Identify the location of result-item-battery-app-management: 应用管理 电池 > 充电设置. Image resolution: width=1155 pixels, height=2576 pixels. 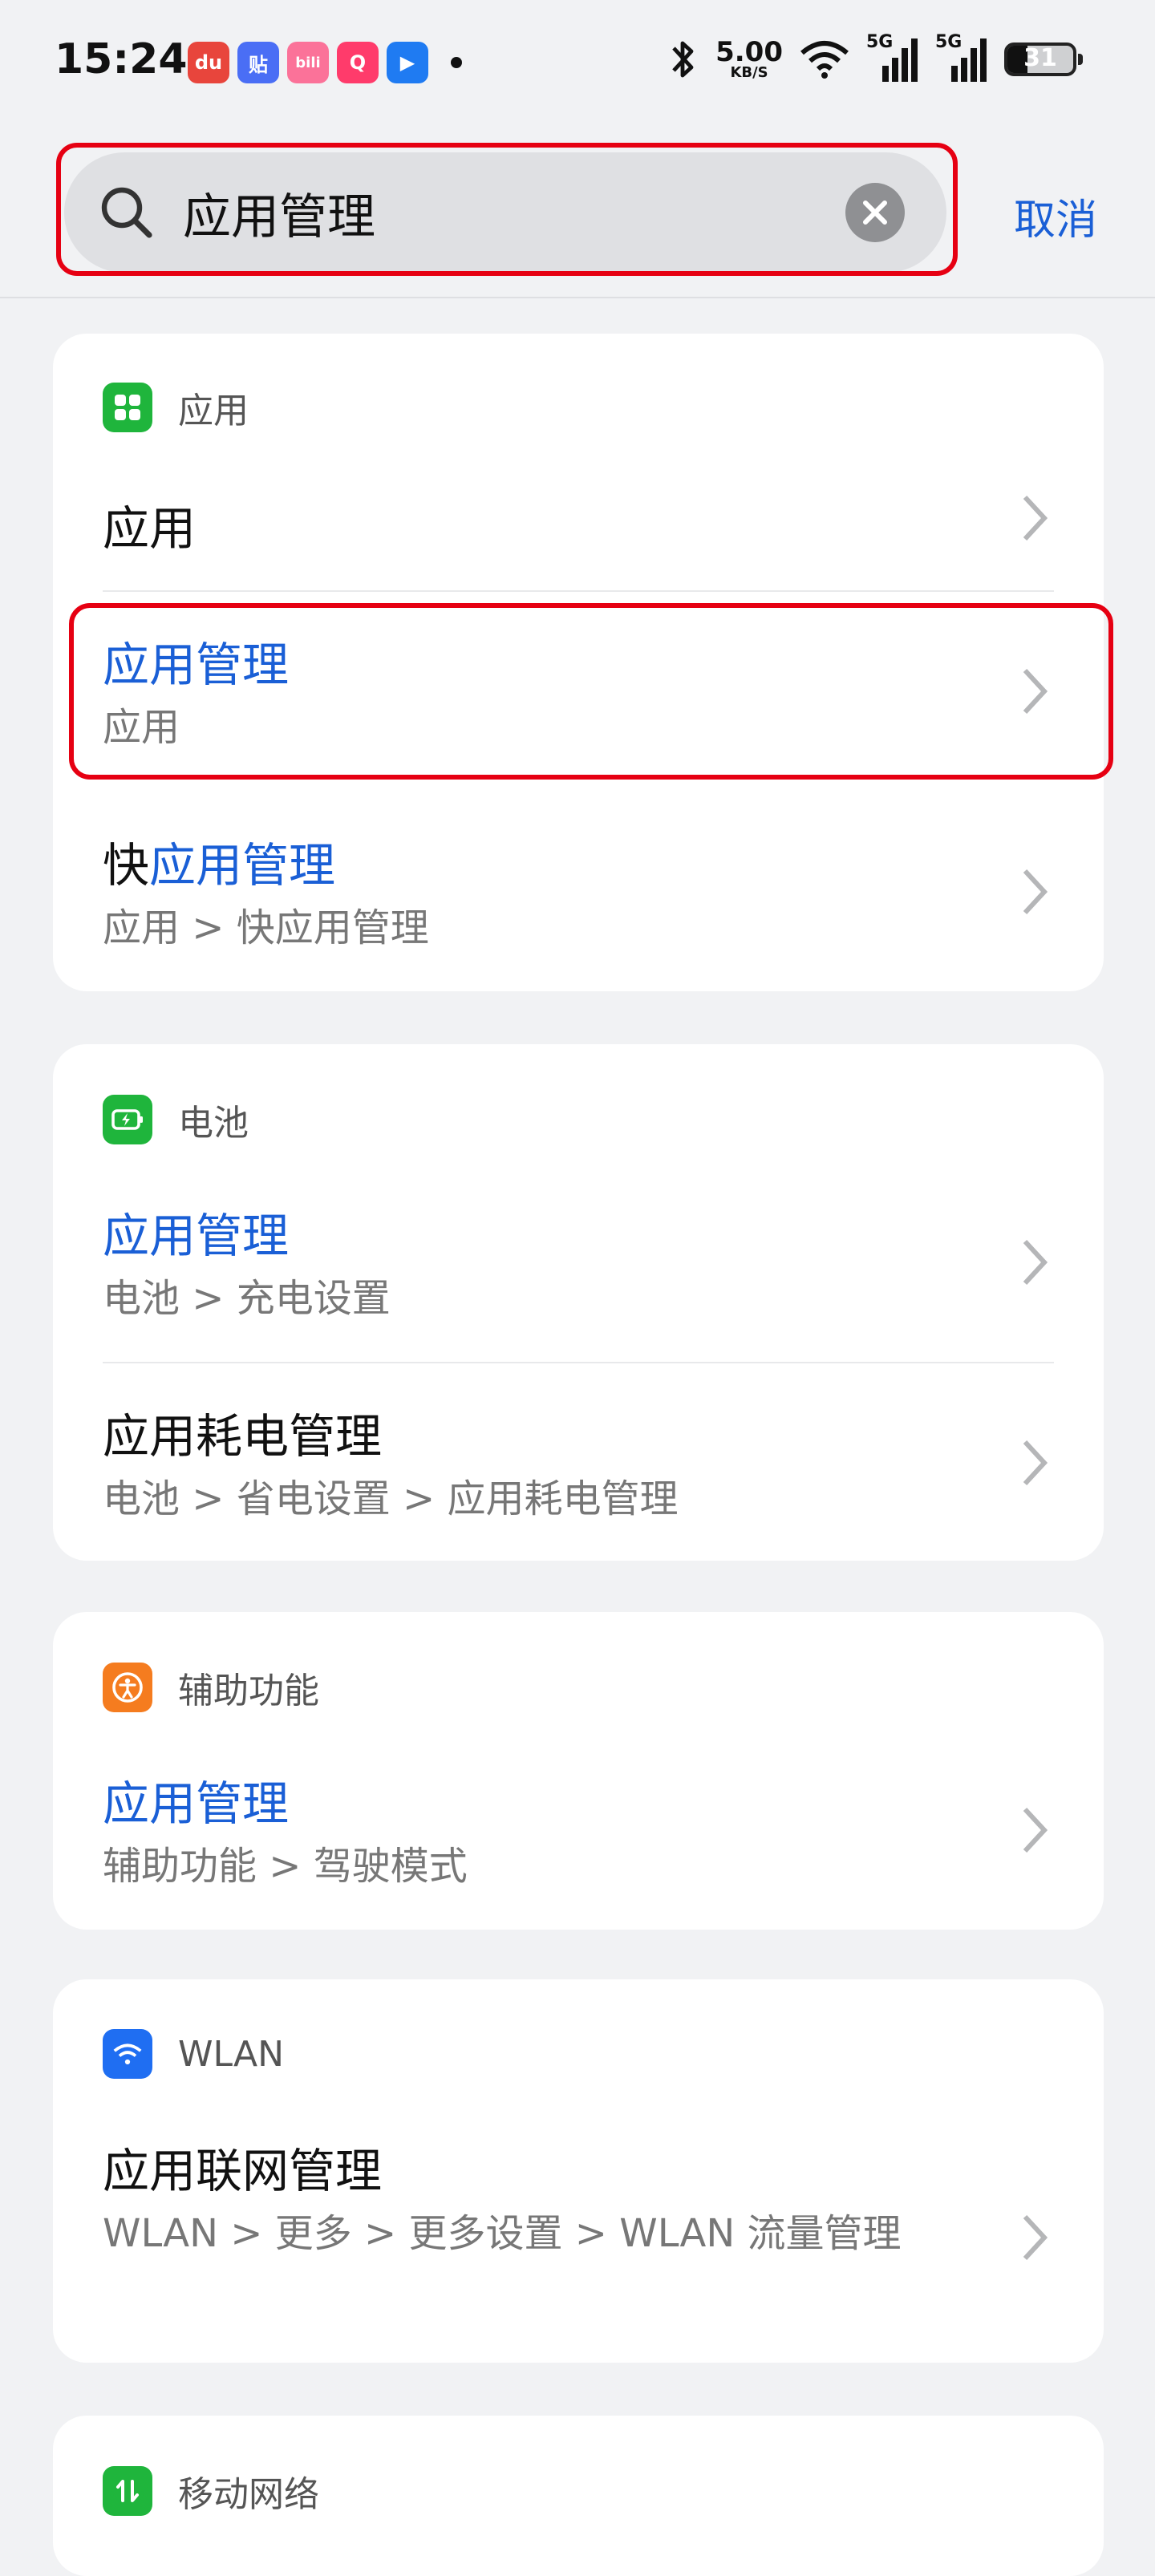
(604, 1274).